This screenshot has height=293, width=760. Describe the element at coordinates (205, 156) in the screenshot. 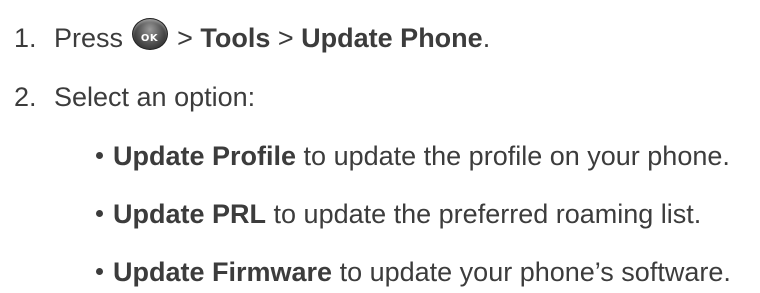

I see `option-name: Update Profile` at that location.